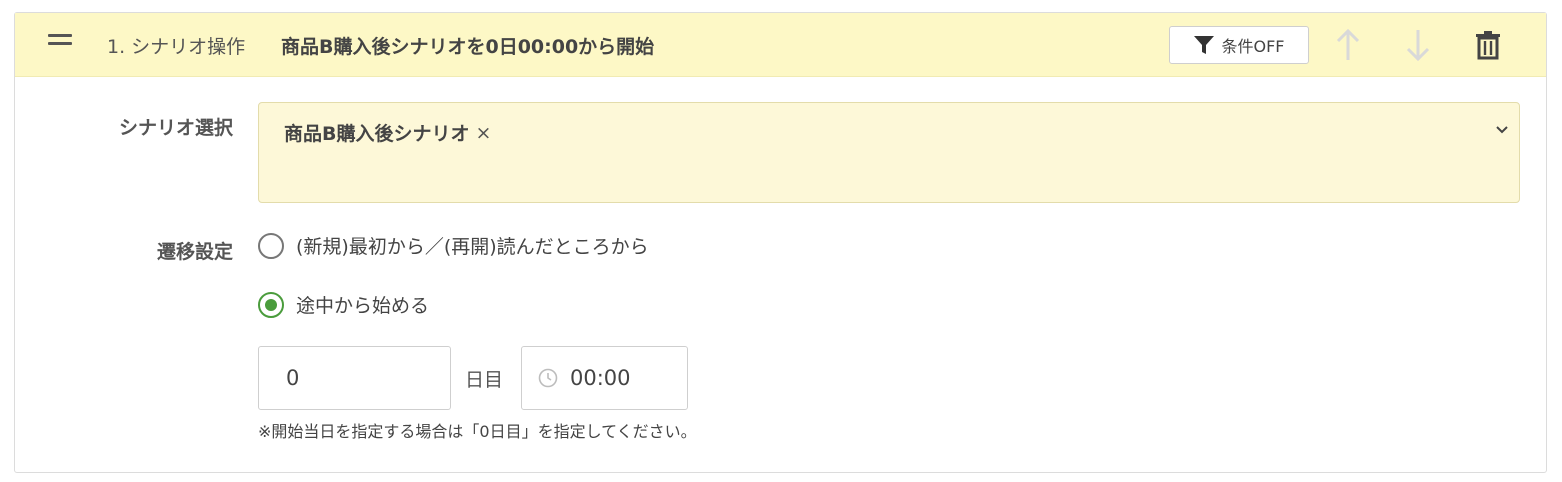  I want to click on transition-option-from-start: (新規)最初から／(再開)読んだところから, so click(453, 245).